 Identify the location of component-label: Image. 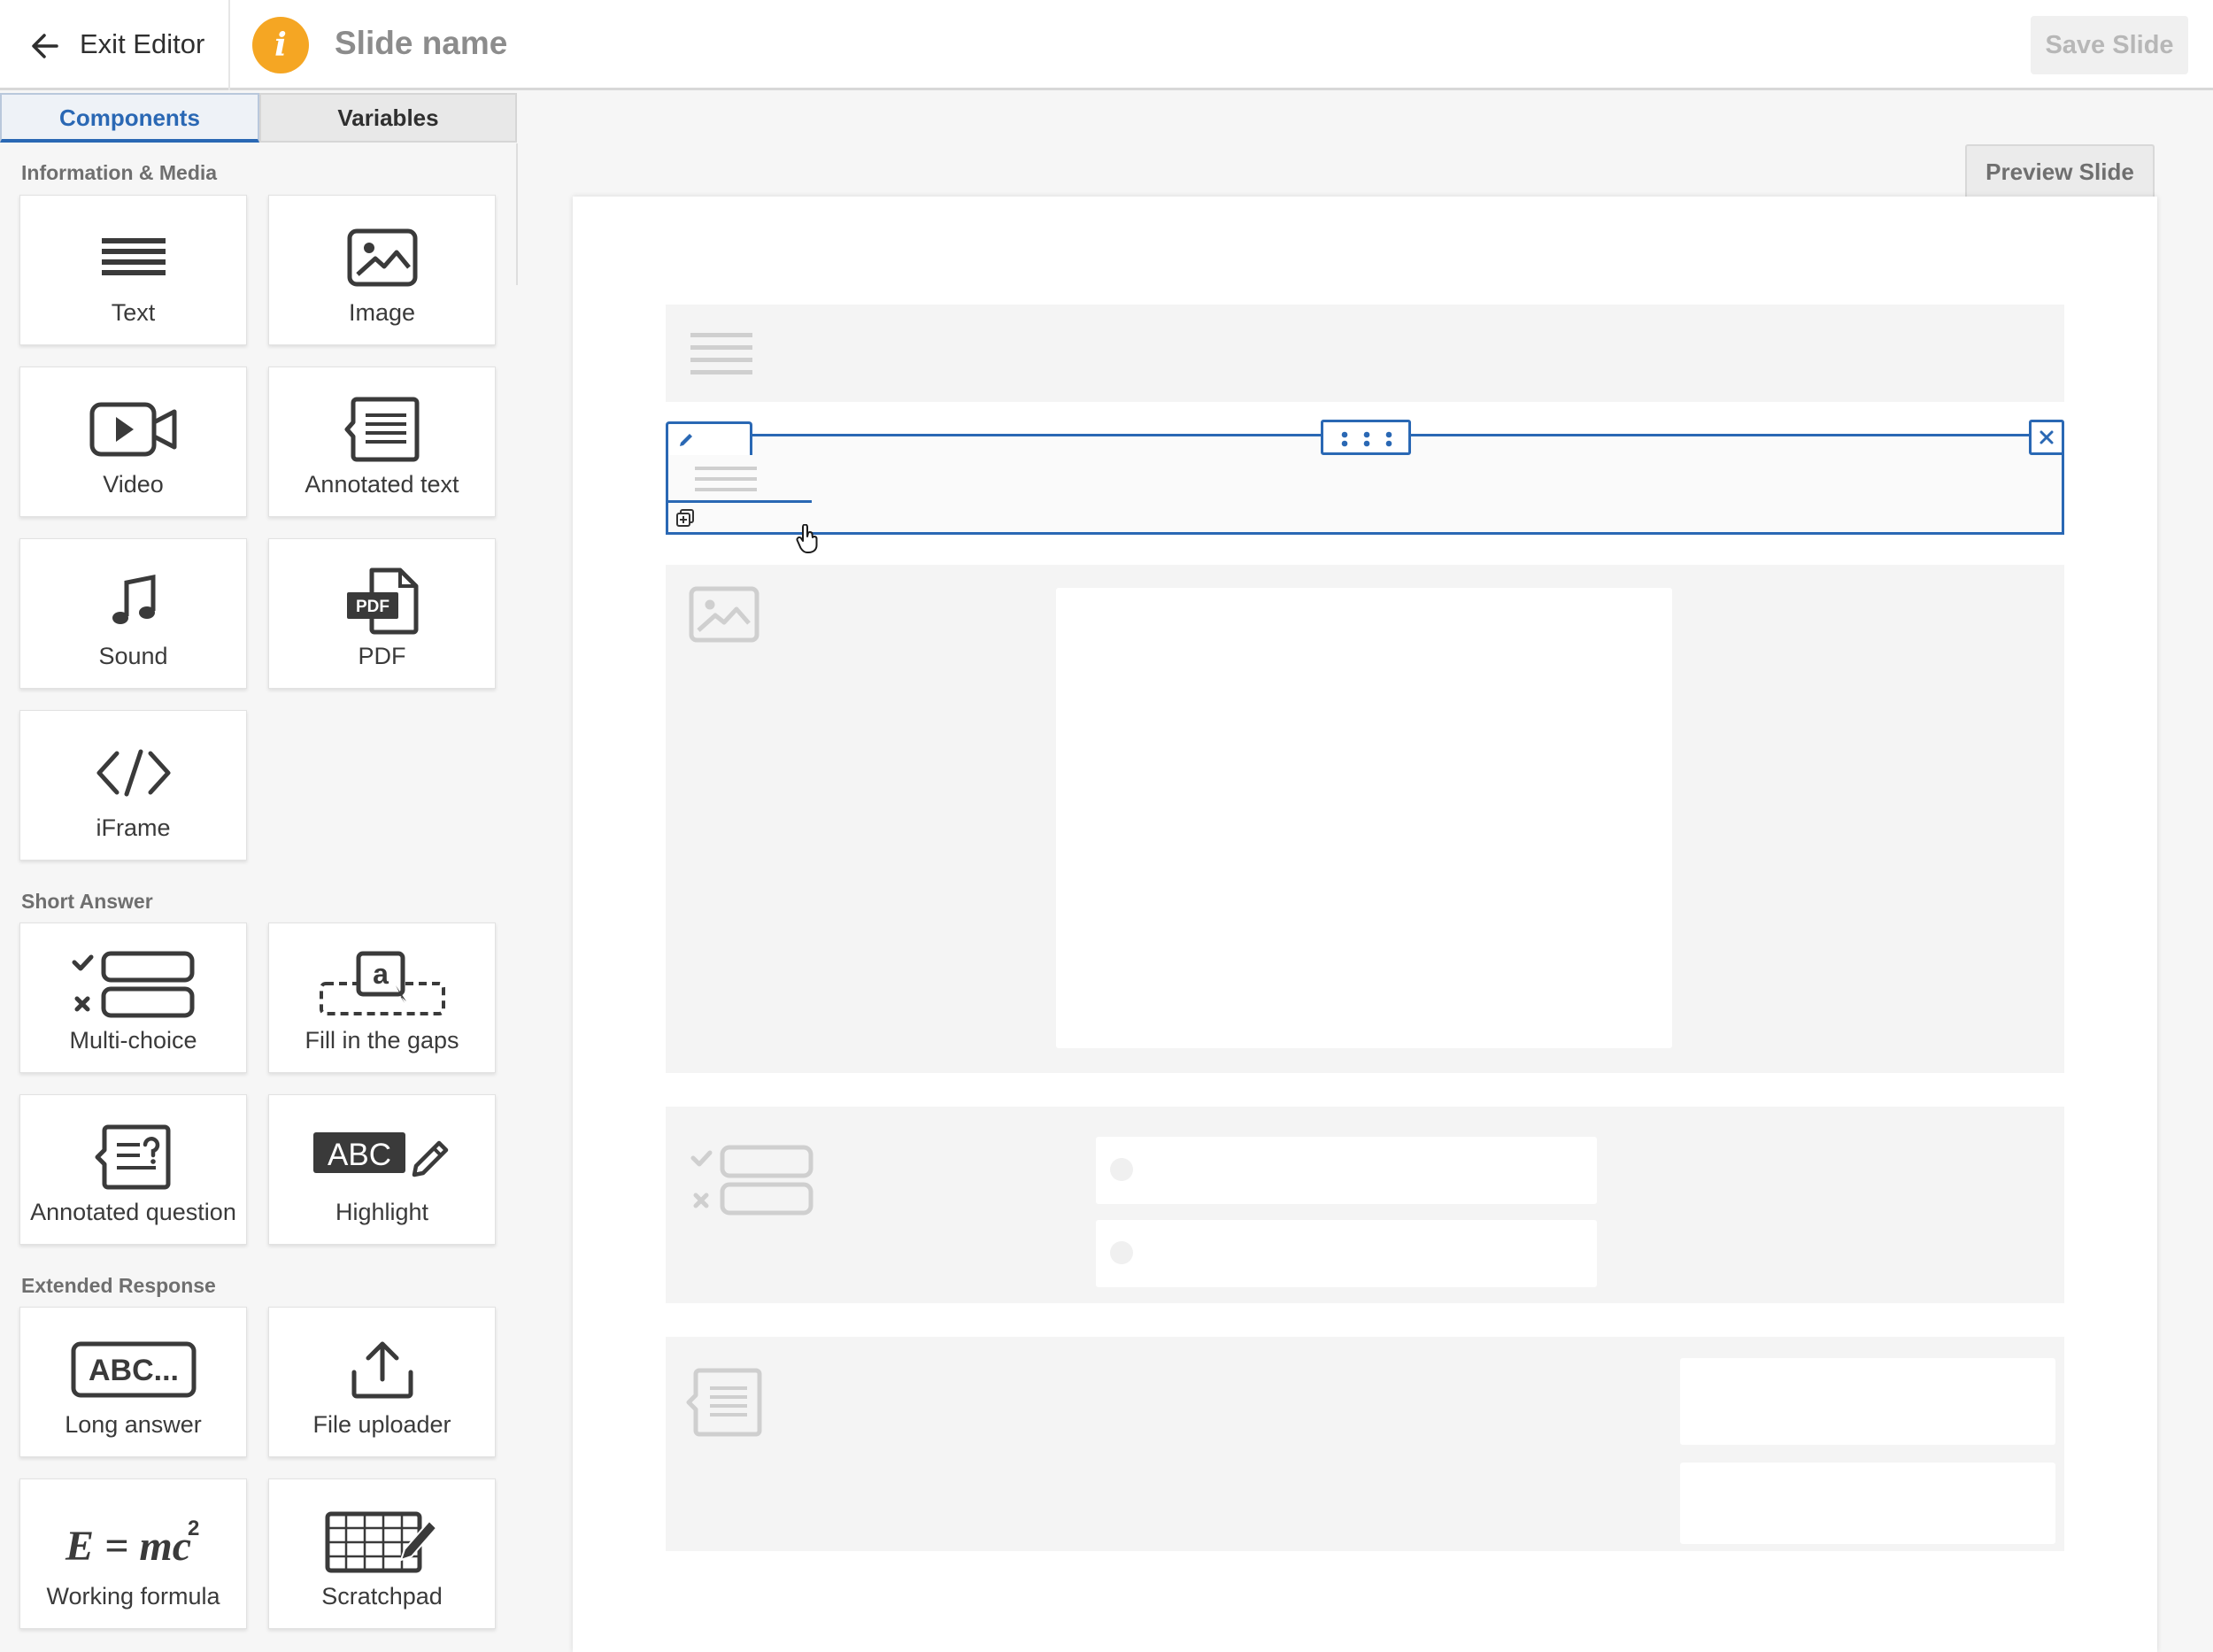
(382, 312).